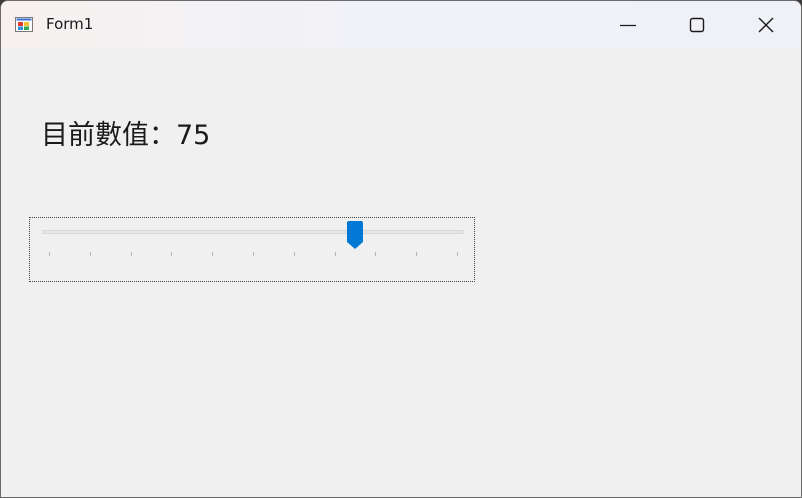  Describe the element at coordinates (70, 24) in the screenshot. I see `window-title: Form1` at that location.